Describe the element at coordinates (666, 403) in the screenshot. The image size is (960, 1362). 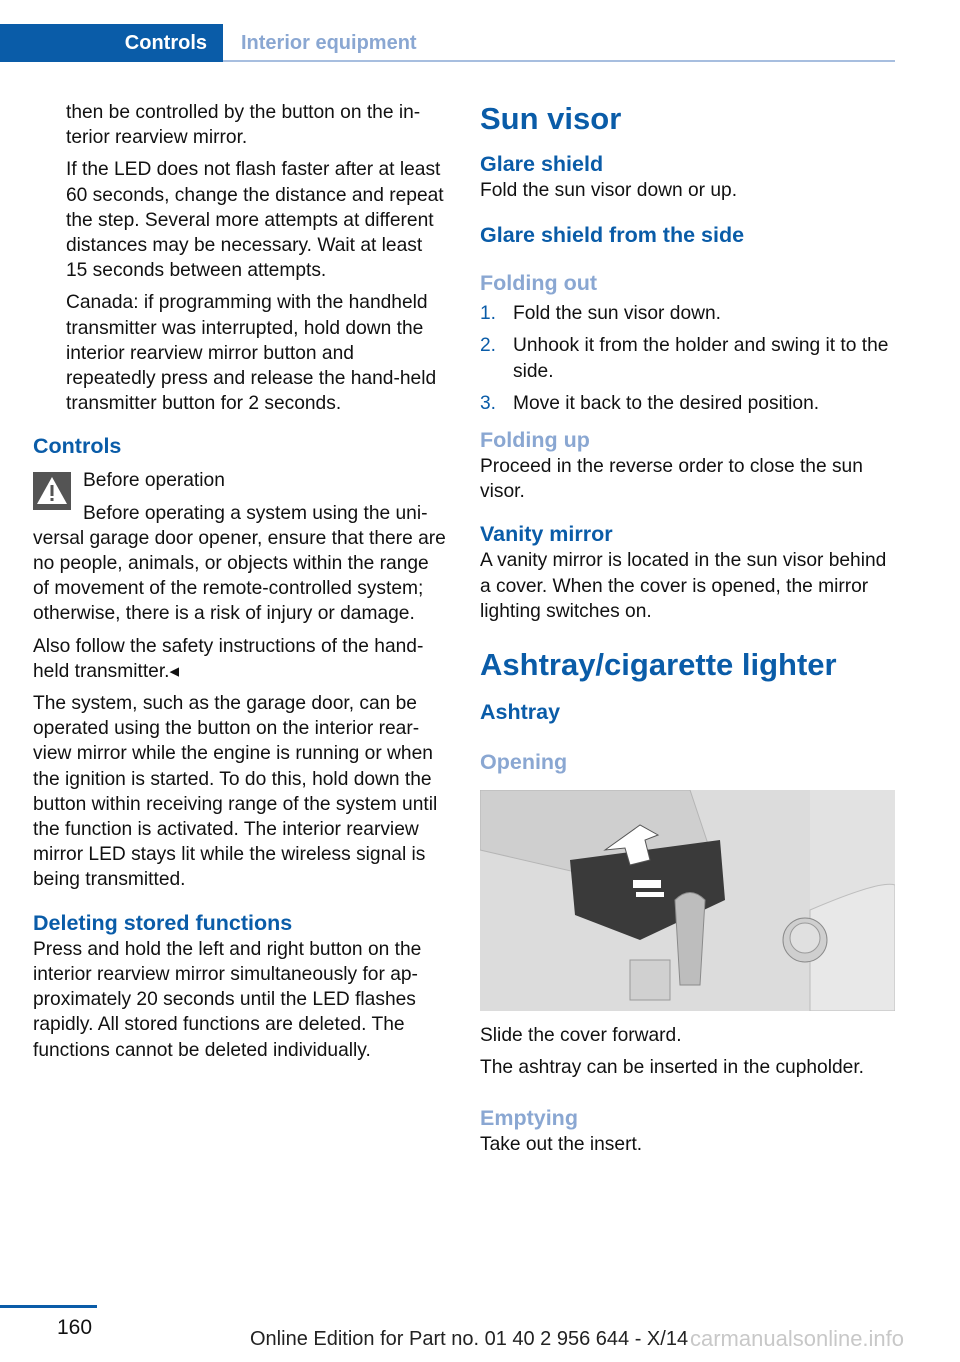
I see `step-text: Move it back to the desired position.` at that location.